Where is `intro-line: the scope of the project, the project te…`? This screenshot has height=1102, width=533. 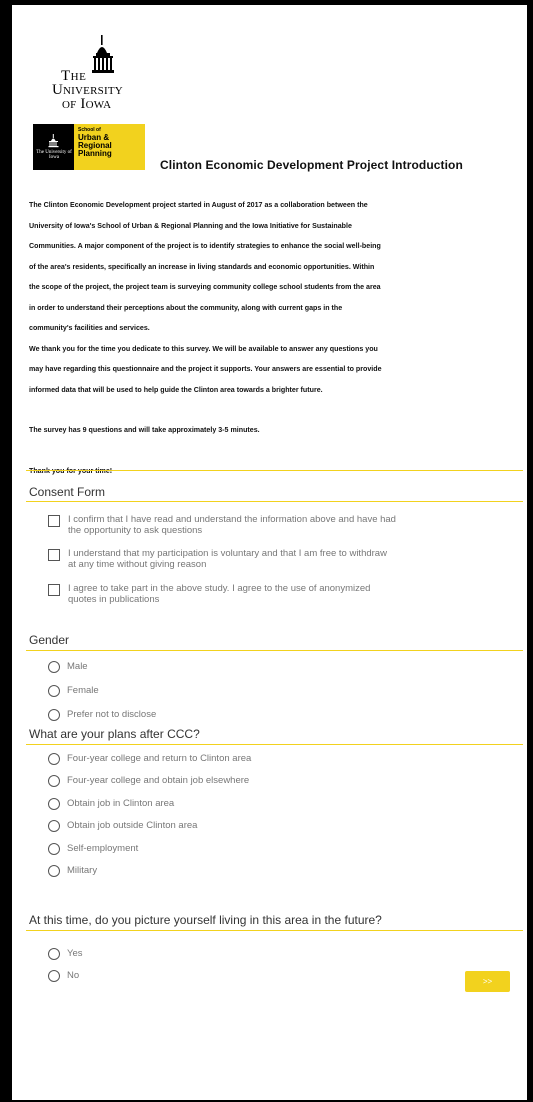
intro-line: the scope of the project, the project te… is located at coordinates (205, 287).